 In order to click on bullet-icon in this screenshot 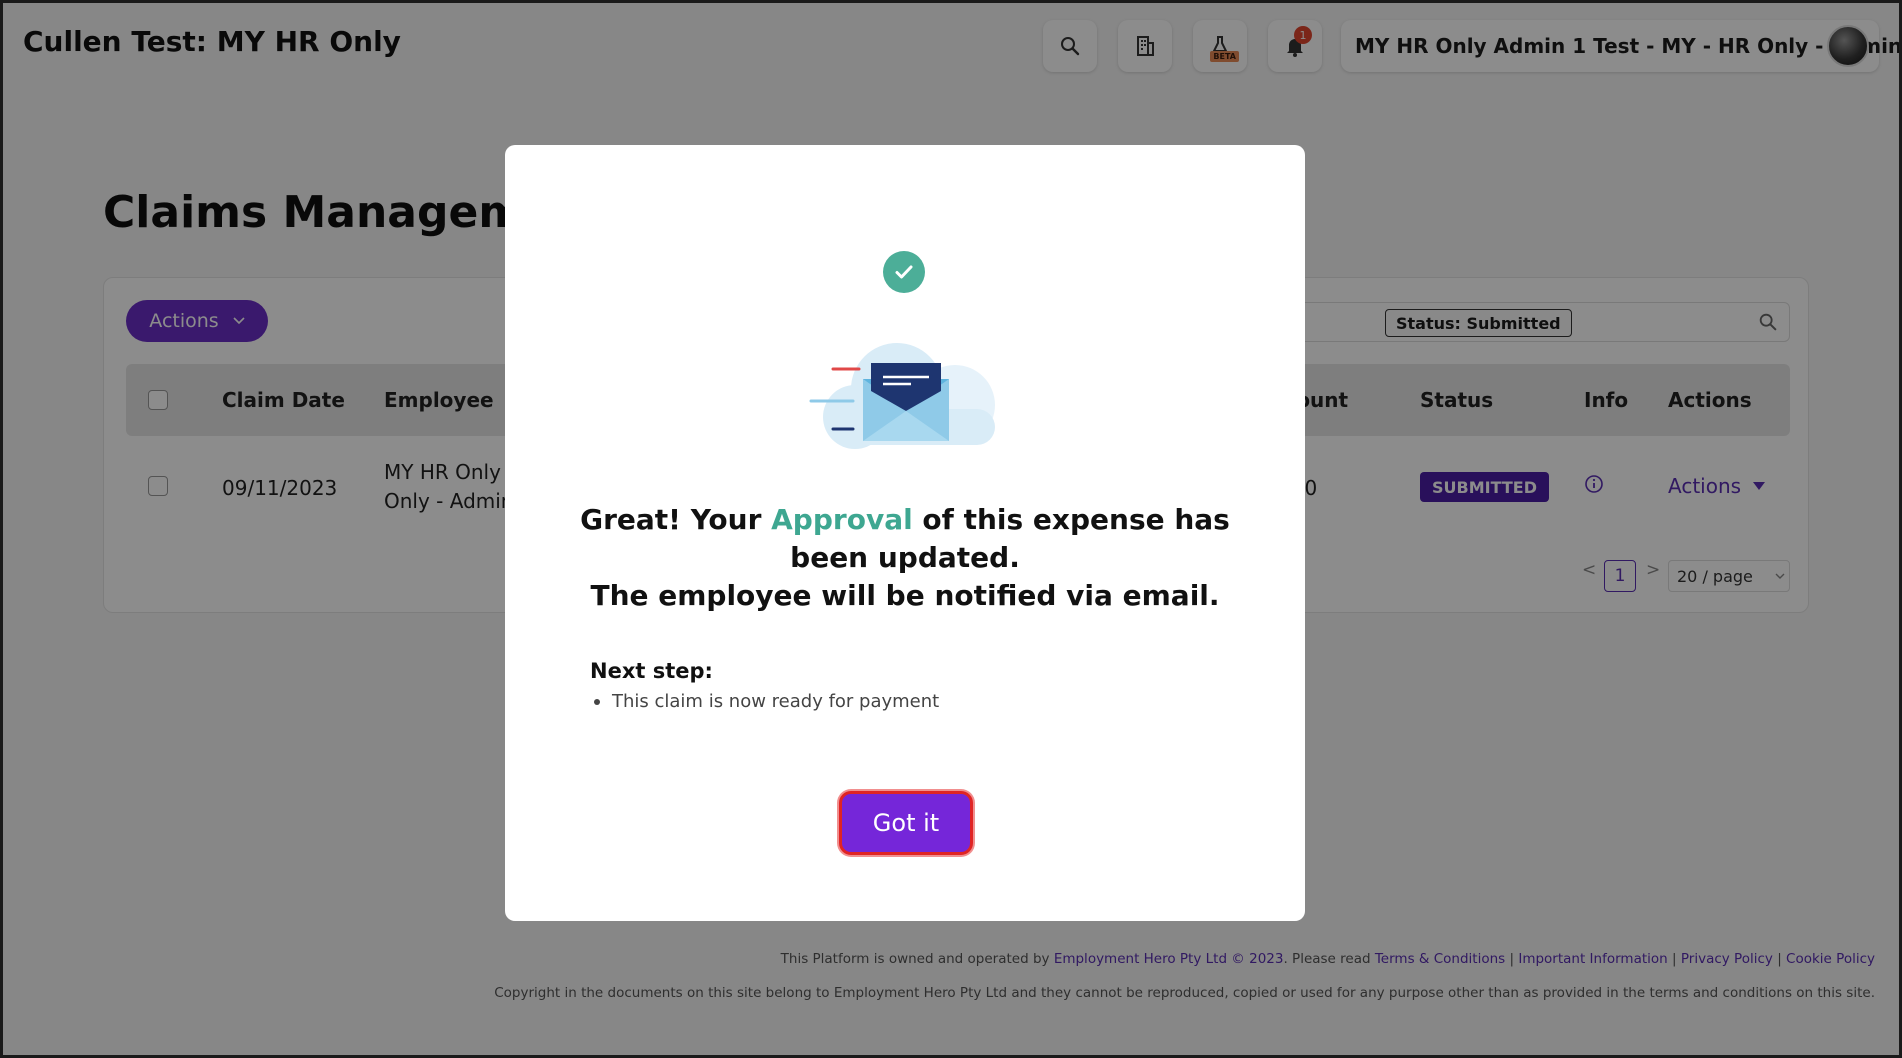, I will do `click(597, 701)`.